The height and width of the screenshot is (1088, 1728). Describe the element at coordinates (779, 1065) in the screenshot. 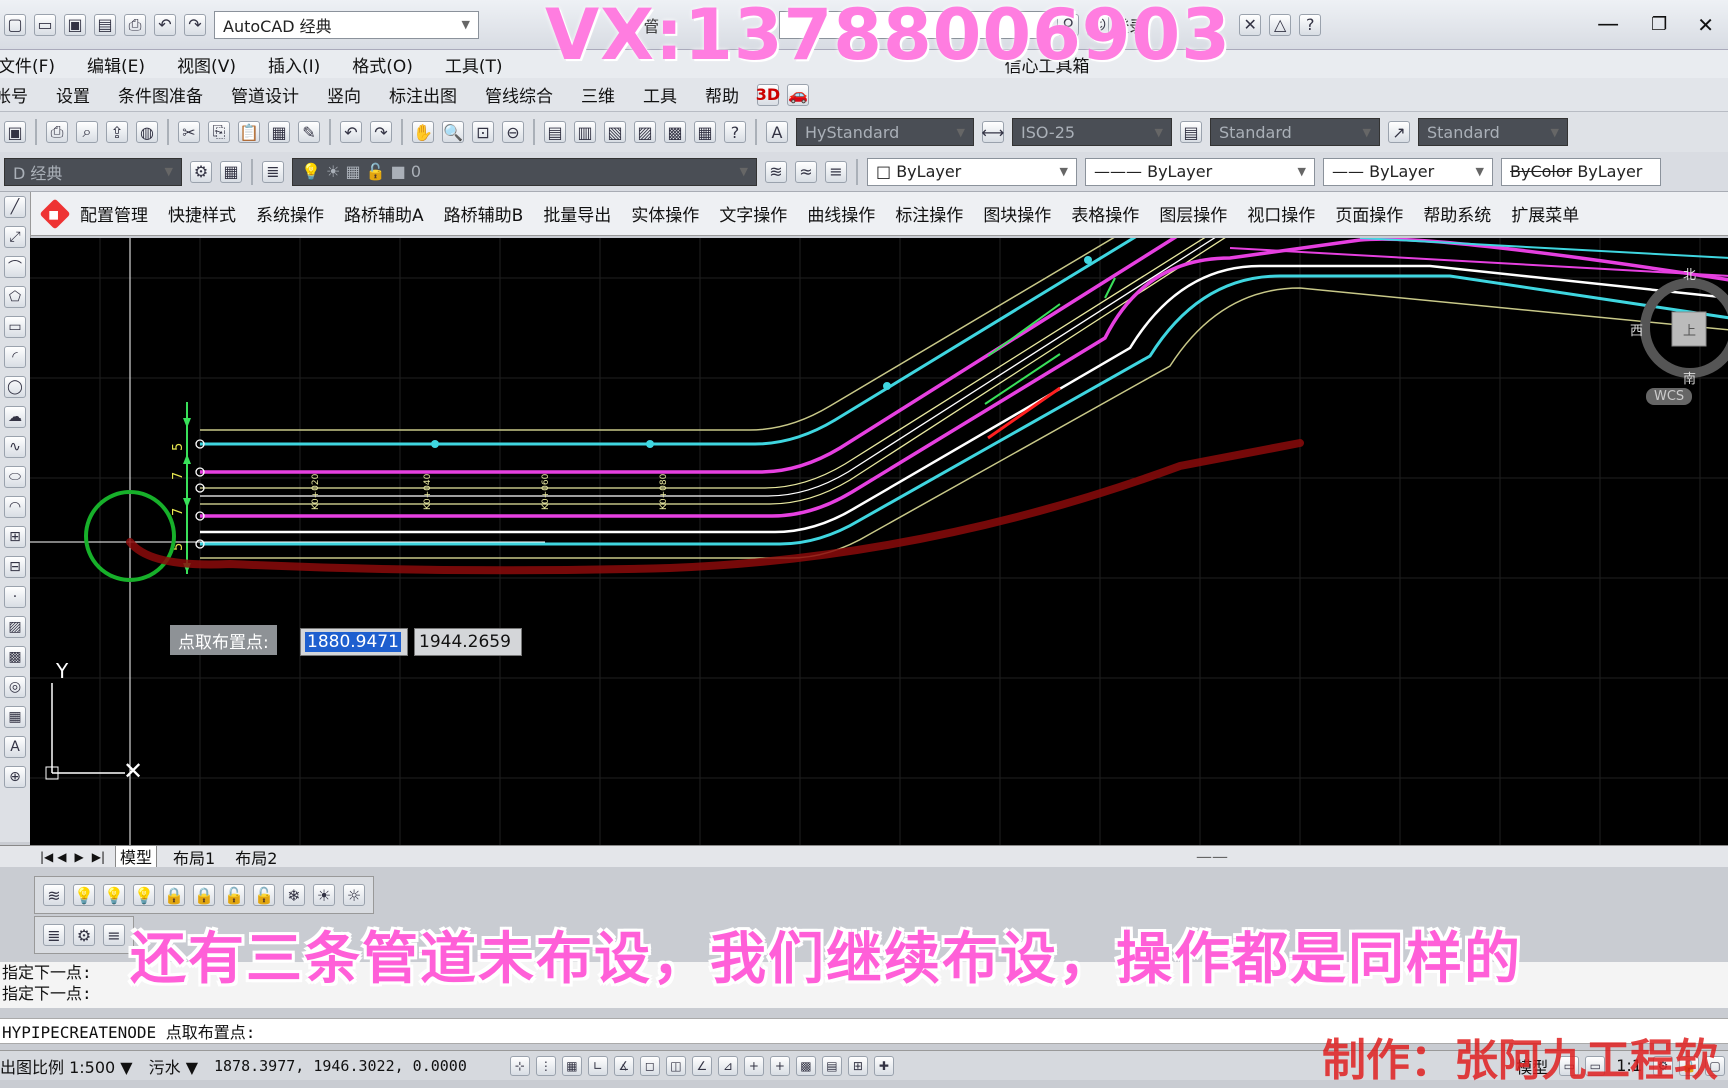

I see `lineweight-icon: +` at that location.